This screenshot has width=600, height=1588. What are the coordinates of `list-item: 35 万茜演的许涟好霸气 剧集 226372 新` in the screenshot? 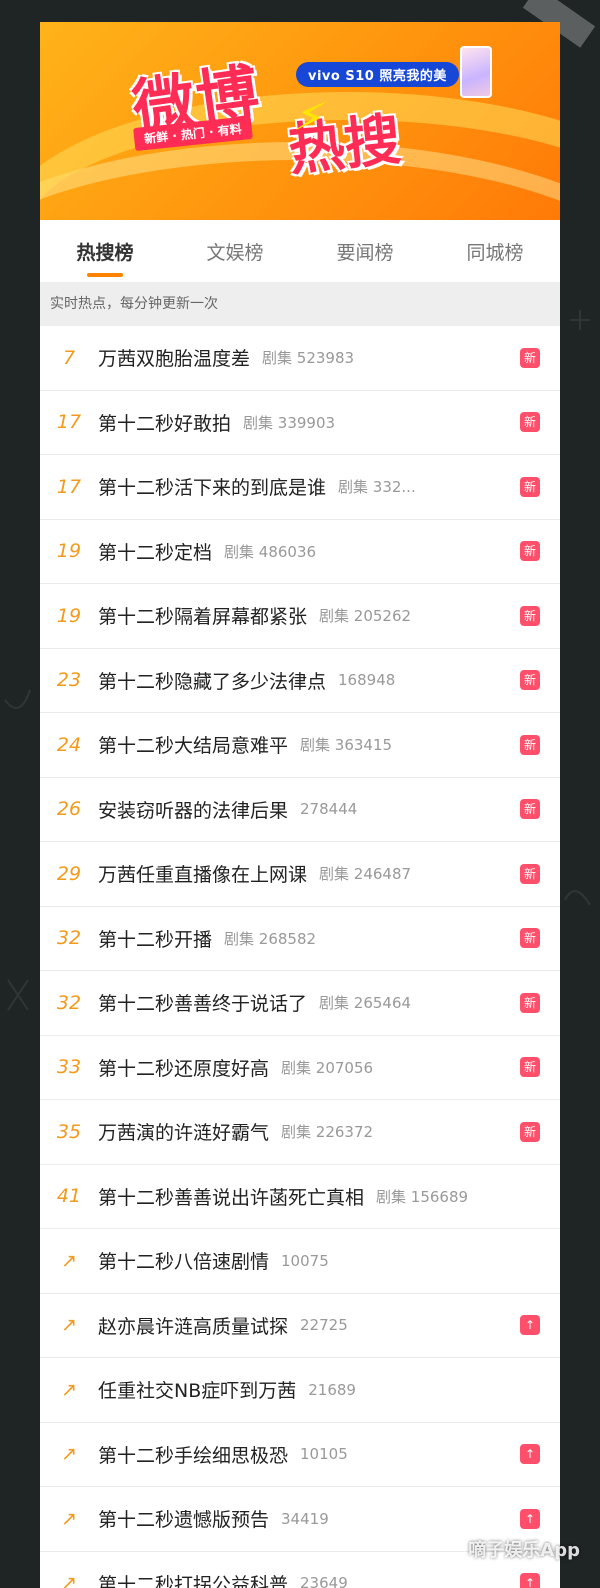 It's located at (300, 1132).